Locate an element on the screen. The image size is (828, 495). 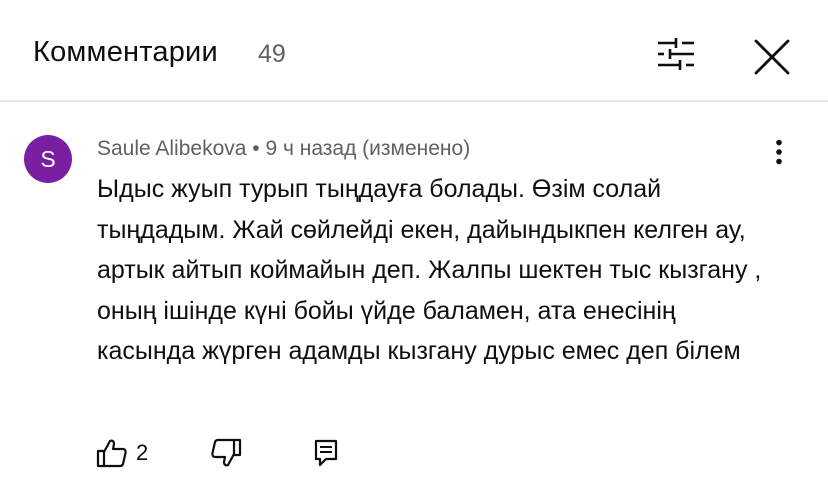
dislike-button is located at coordinates (226, 453).